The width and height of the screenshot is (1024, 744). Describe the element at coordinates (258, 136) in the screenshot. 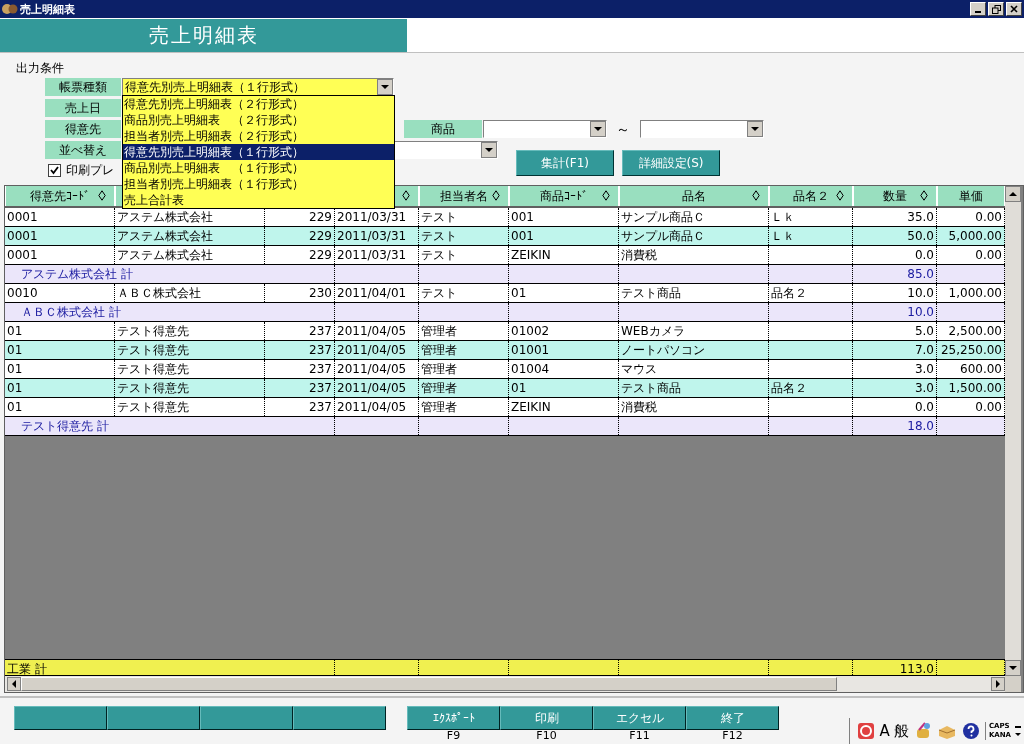

I see `dropdown-option: 担当者別売上明細表（２行形式）` at that location.